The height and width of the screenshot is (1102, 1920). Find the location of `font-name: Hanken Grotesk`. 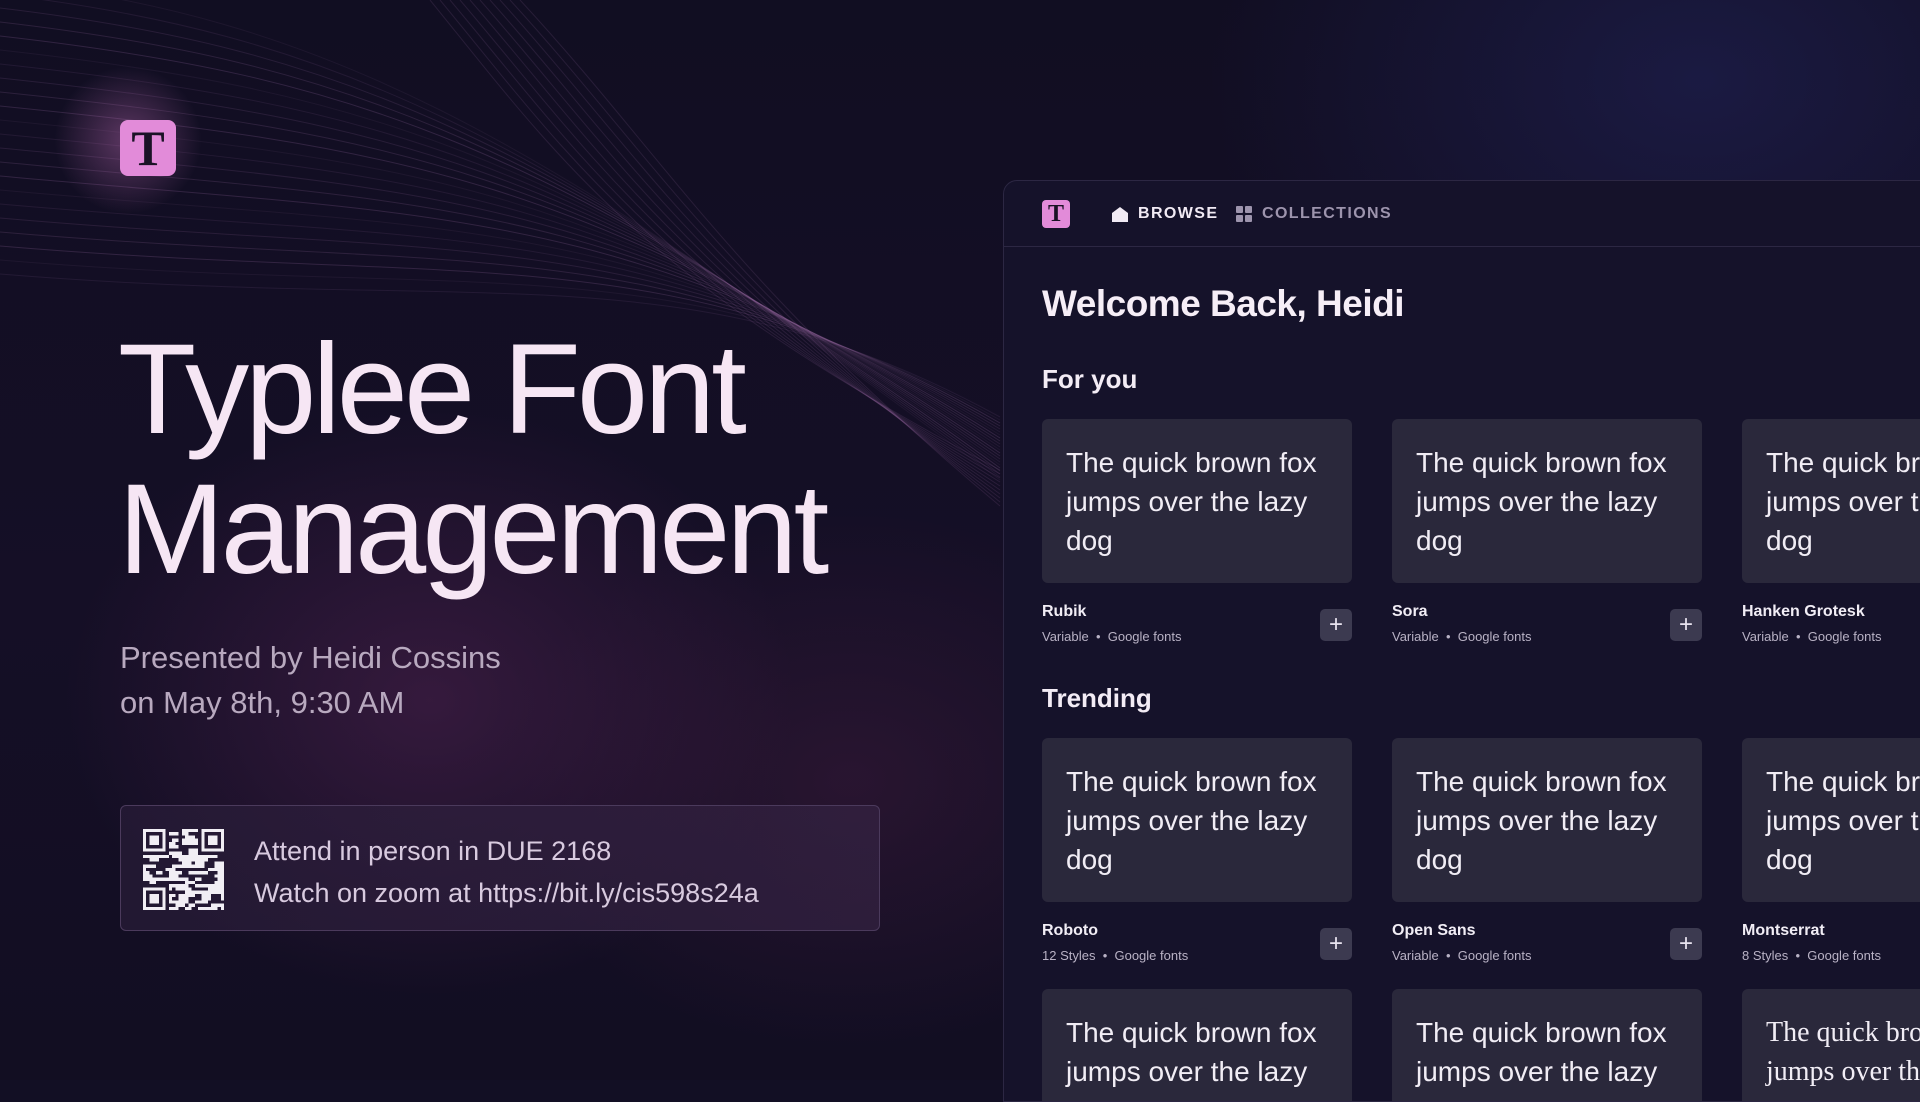

font-name: Hanken Grotesk is located at coordinates (1803, 611).